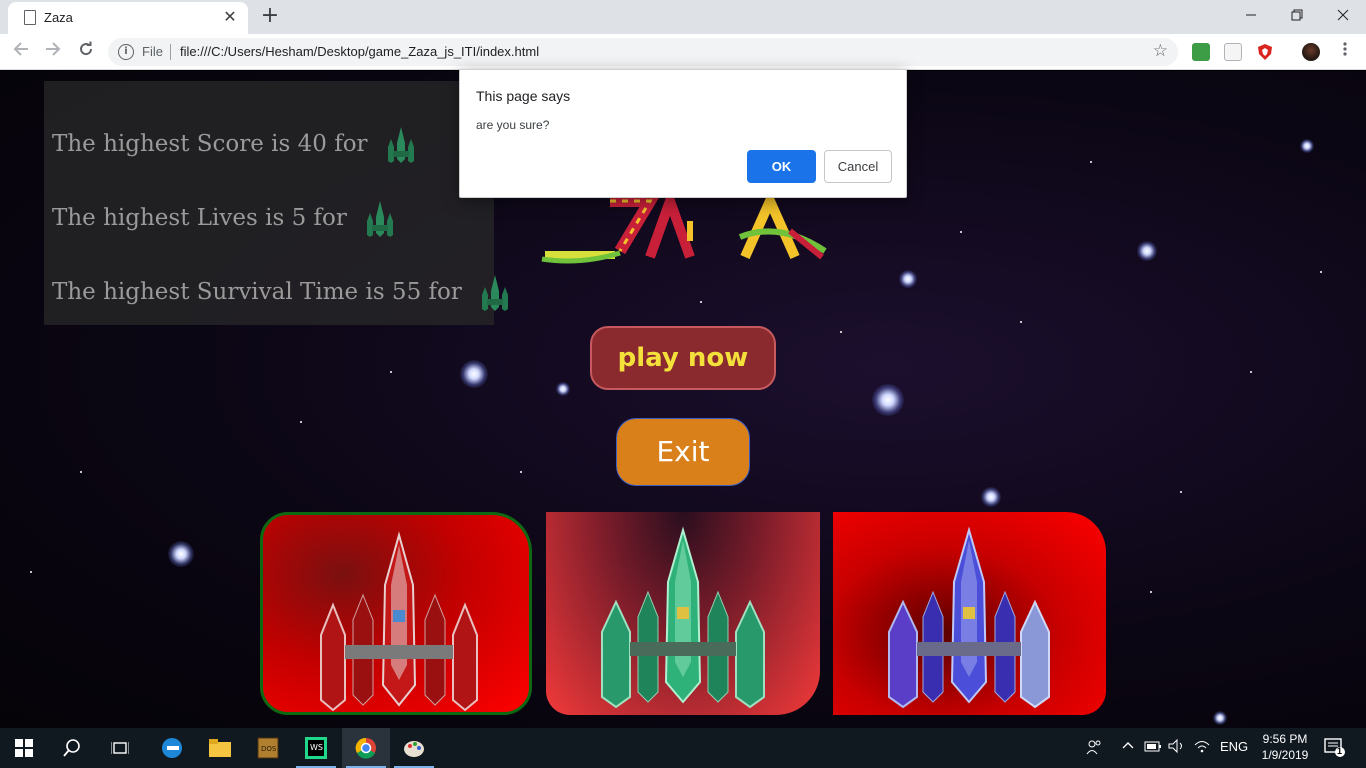 The image size is (1366, 768). Describe the element at coordinates (1233, 52) in the screenshot. I see `extension-doc-icon` at that location.